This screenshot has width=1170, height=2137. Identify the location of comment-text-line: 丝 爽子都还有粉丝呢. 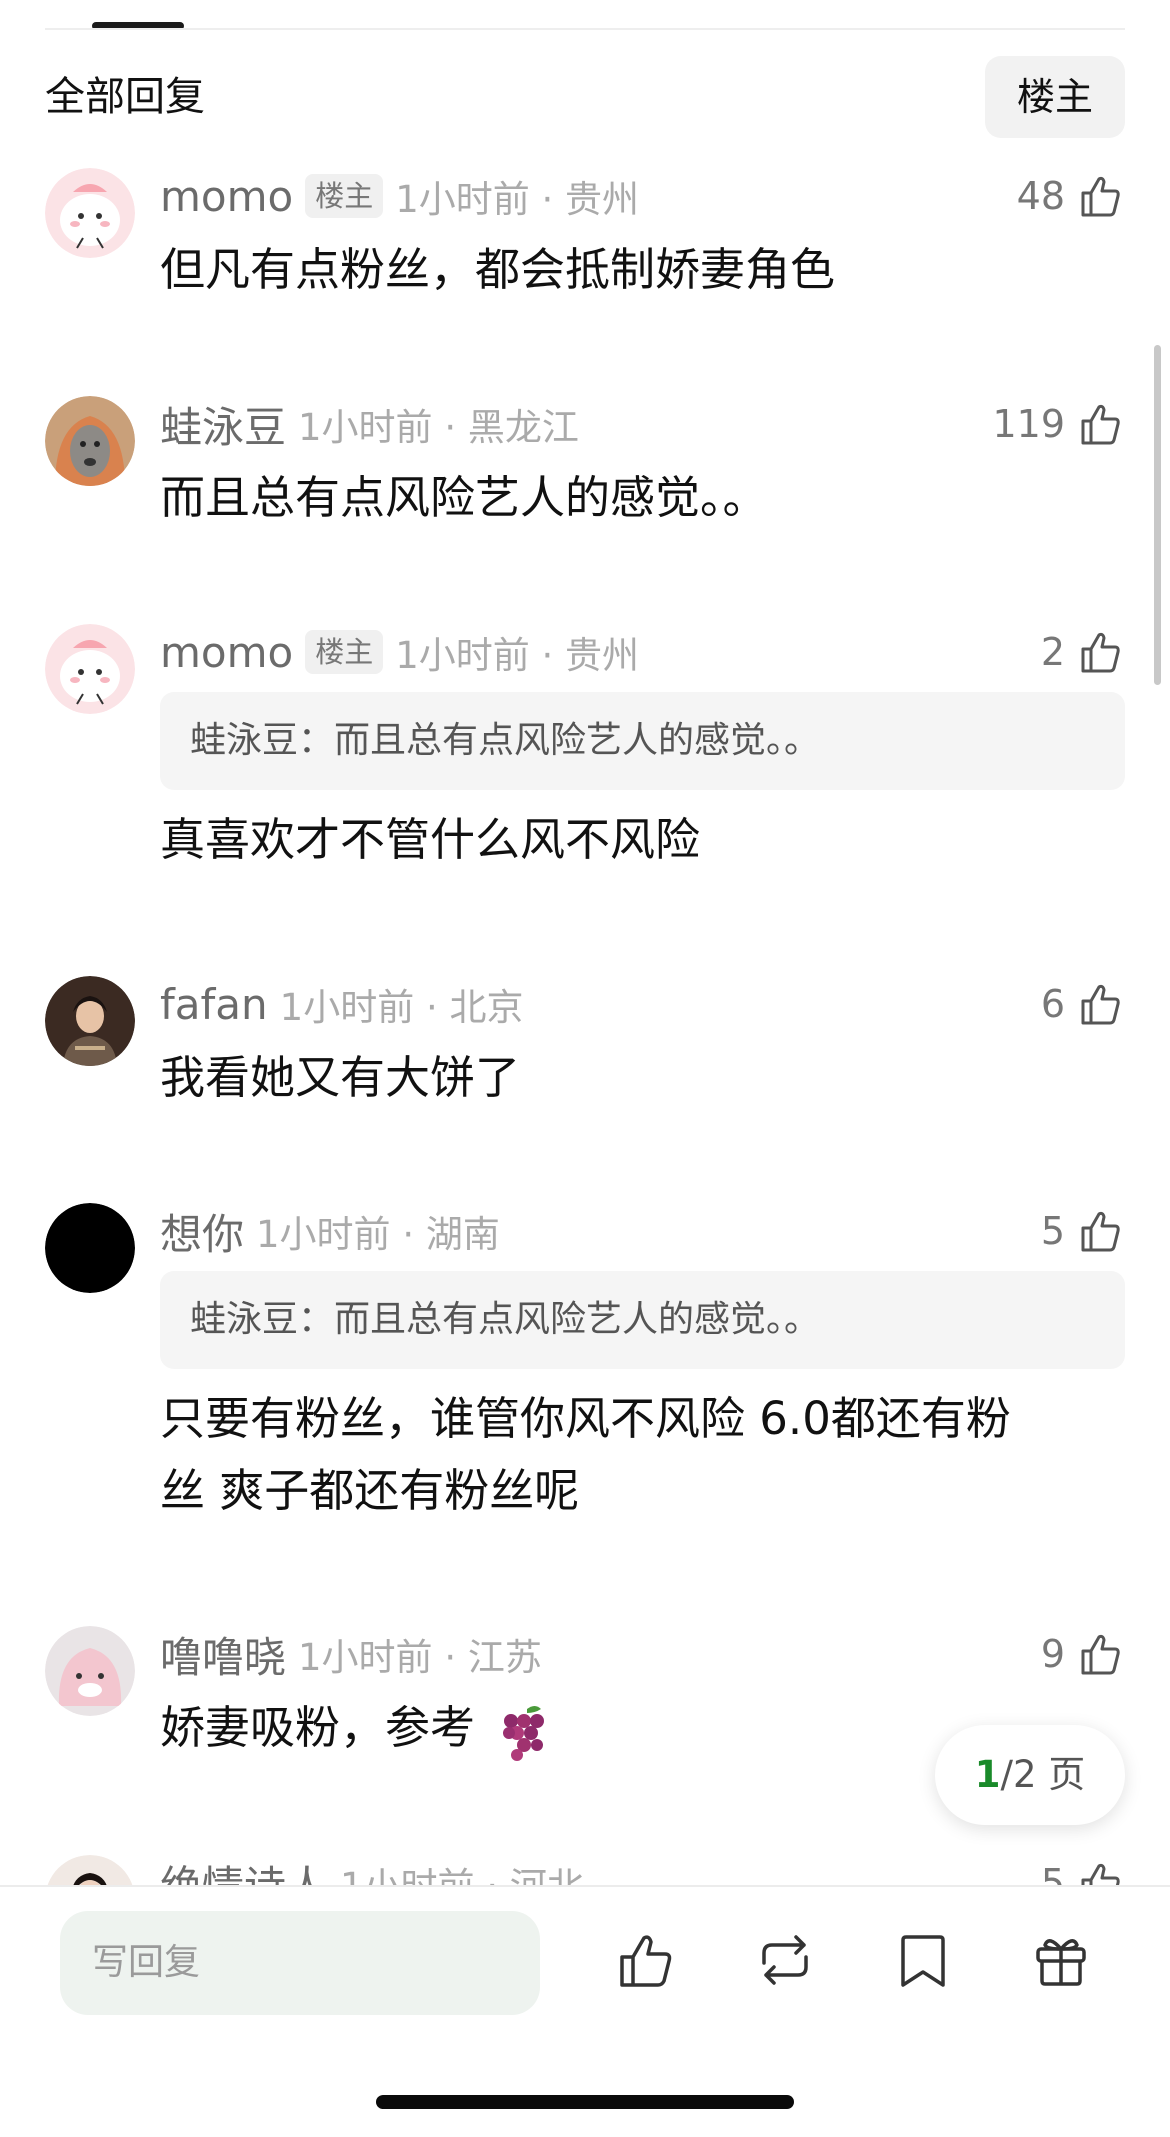
(370, 1490).